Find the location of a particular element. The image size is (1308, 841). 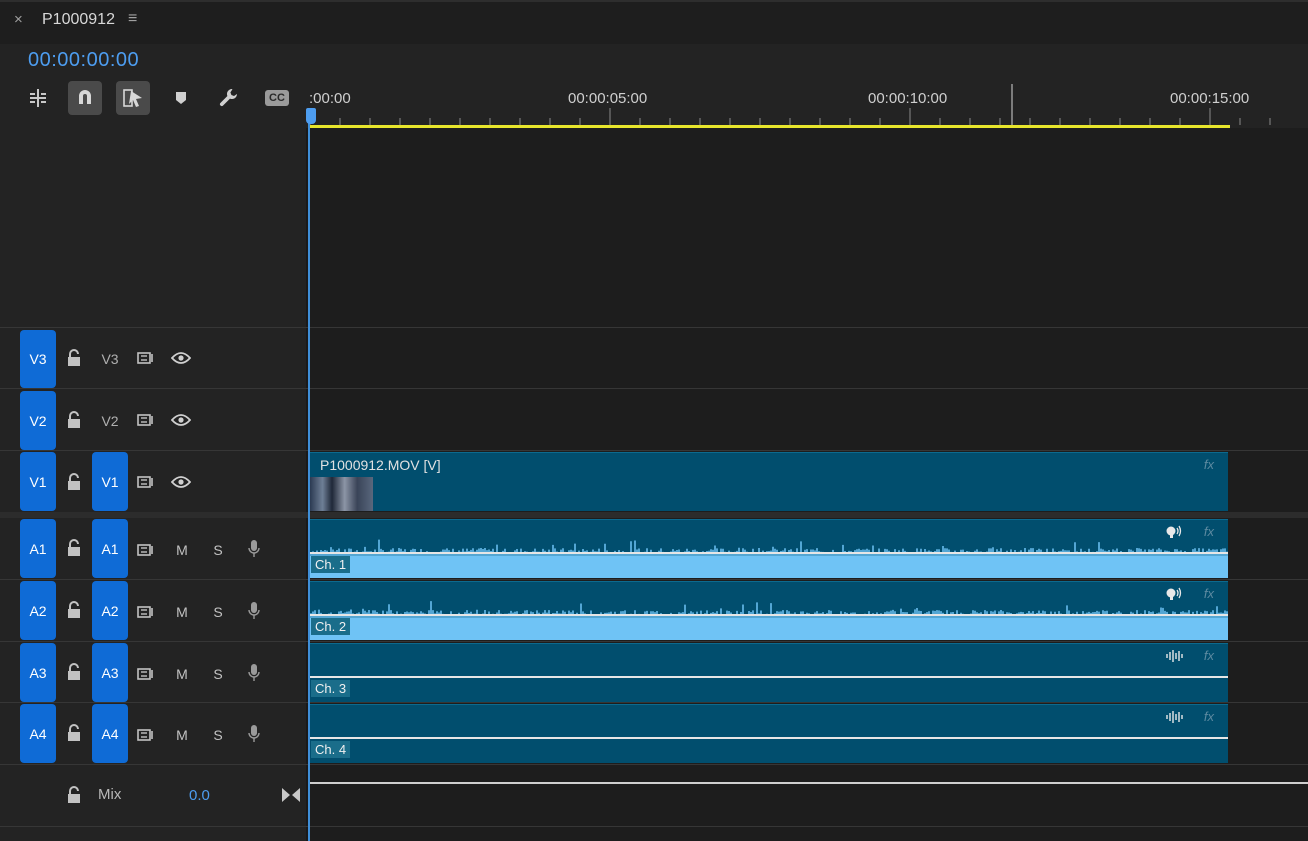

linked-selection-icon is located at coordinates (132, 98).